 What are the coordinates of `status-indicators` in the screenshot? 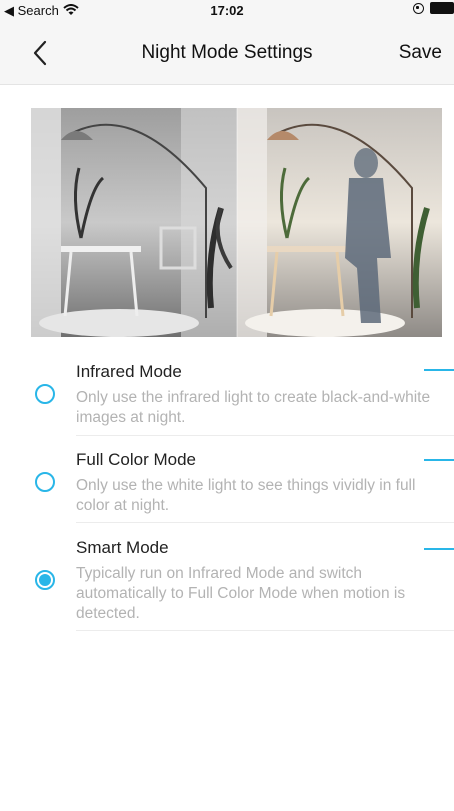 It's located at (433, 8).